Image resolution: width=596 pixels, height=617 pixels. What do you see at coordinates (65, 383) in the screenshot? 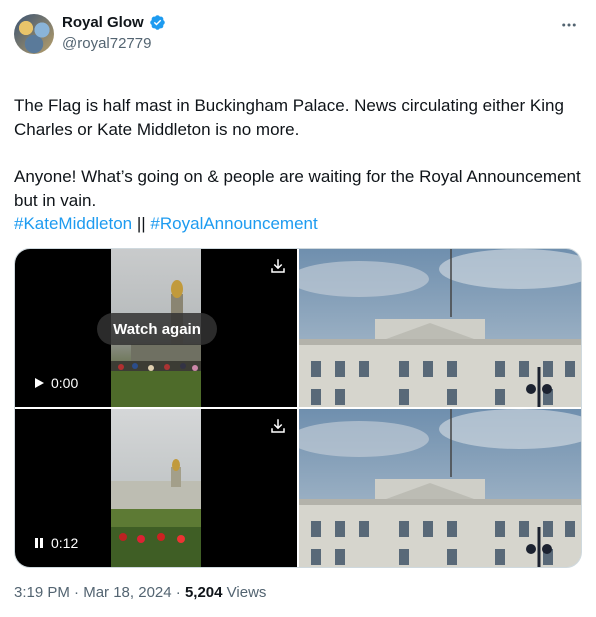
I see `video-1-time: 0:00` at bounding box center [65, 383].